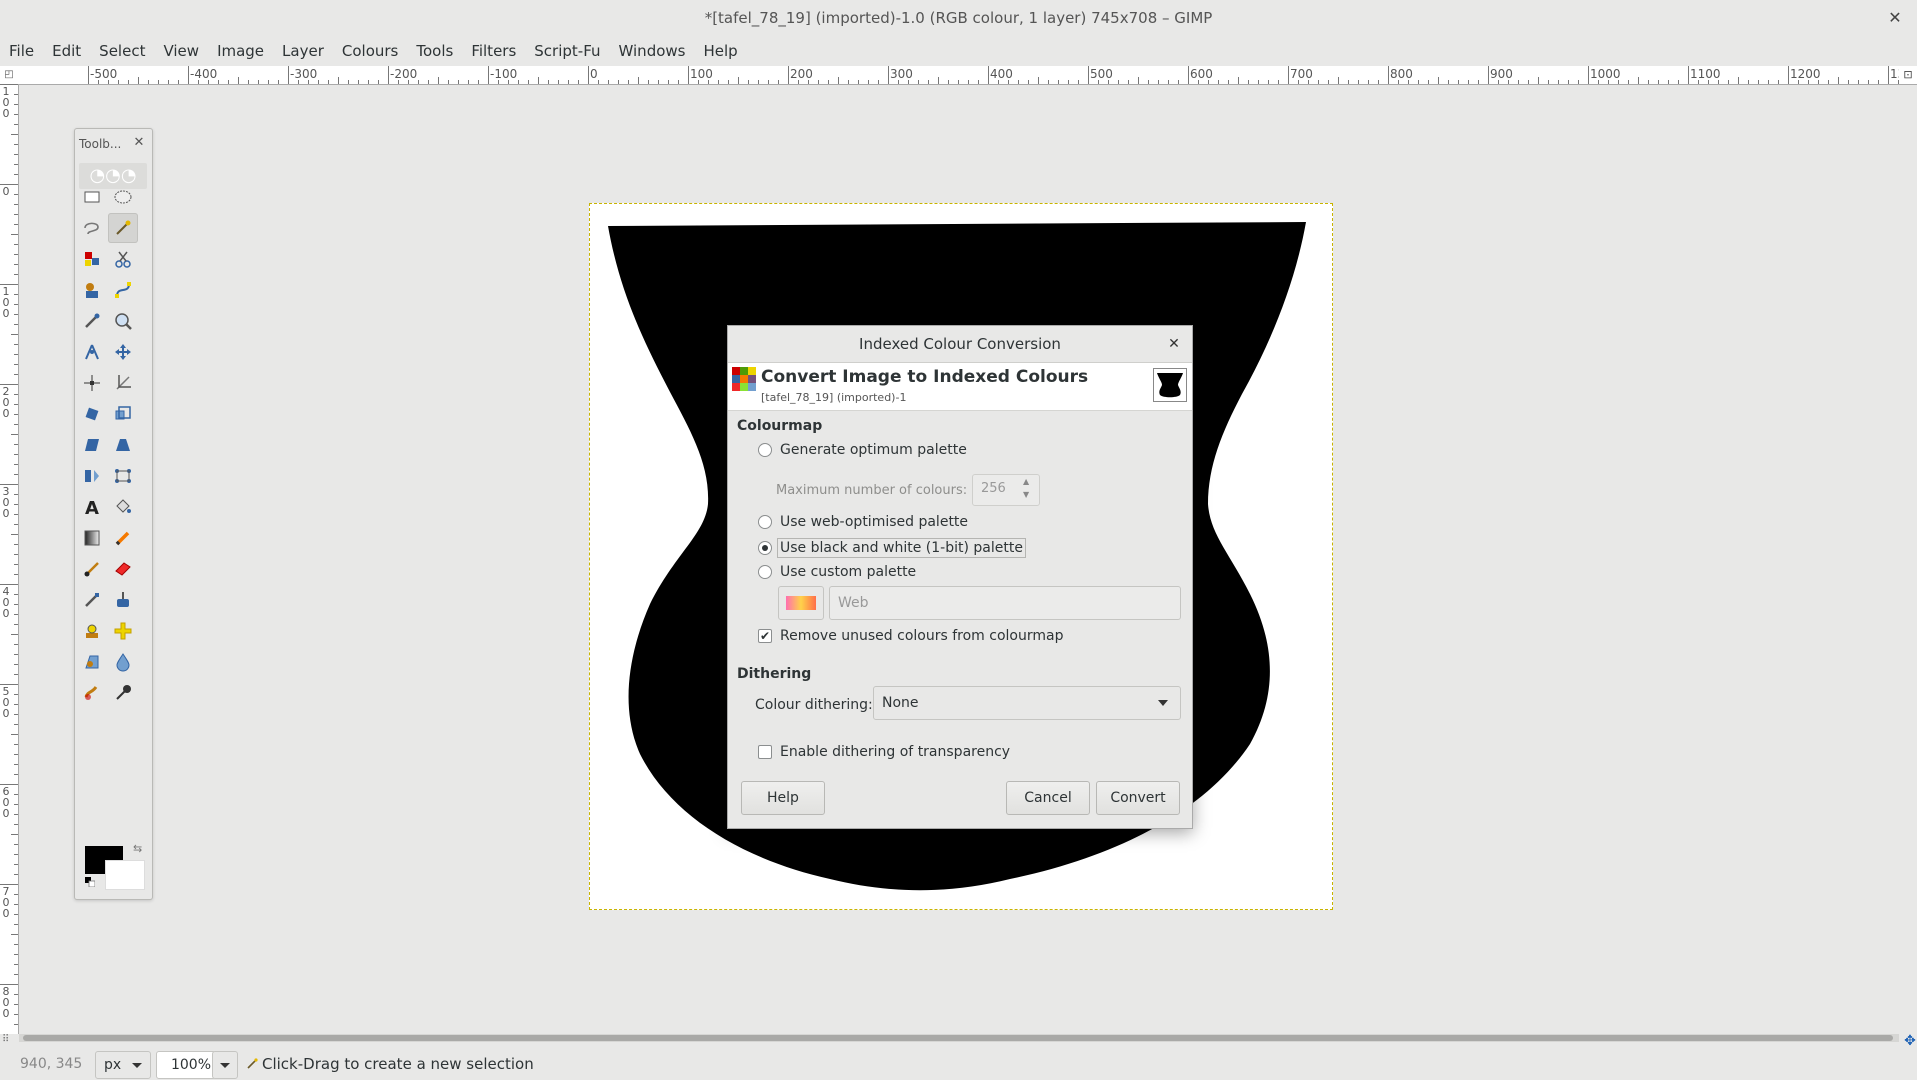  I want to click on crop-tool-button, so click(123, 383).